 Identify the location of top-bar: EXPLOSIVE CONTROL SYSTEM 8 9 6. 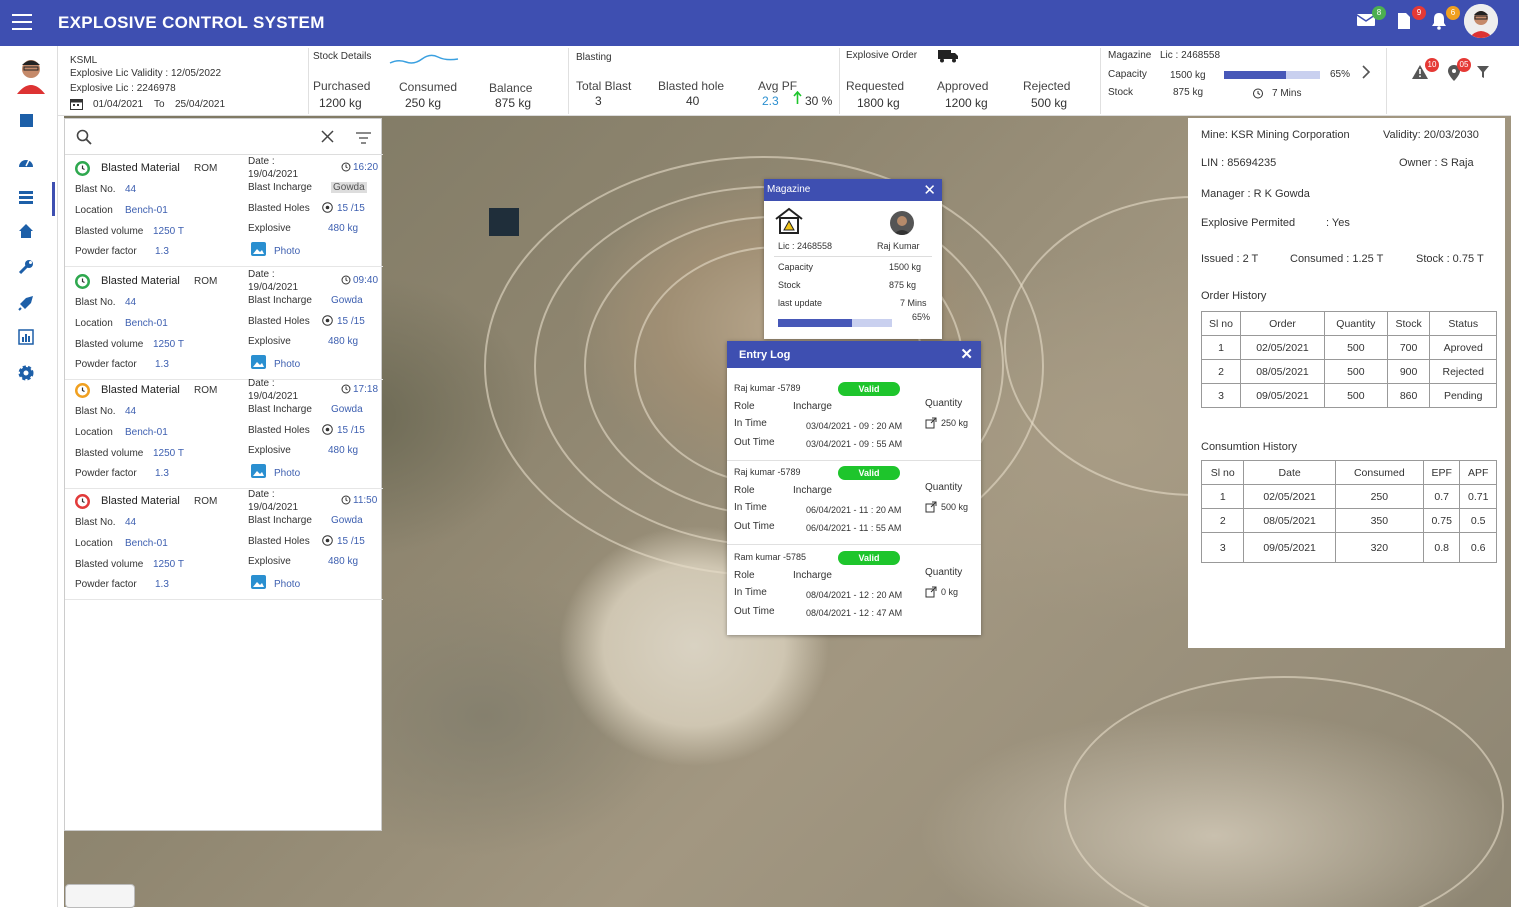
(759, 23).